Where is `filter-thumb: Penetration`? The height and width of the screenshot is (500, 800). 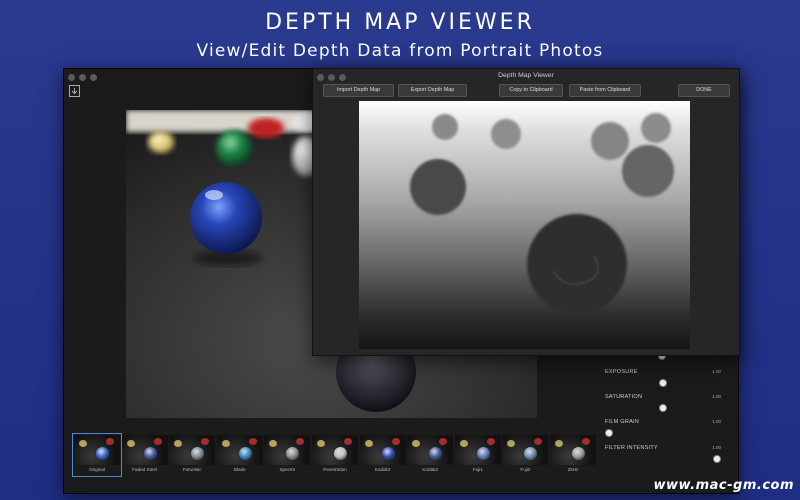 filter-thumb: Penetration is located at coordinates (335, 455).